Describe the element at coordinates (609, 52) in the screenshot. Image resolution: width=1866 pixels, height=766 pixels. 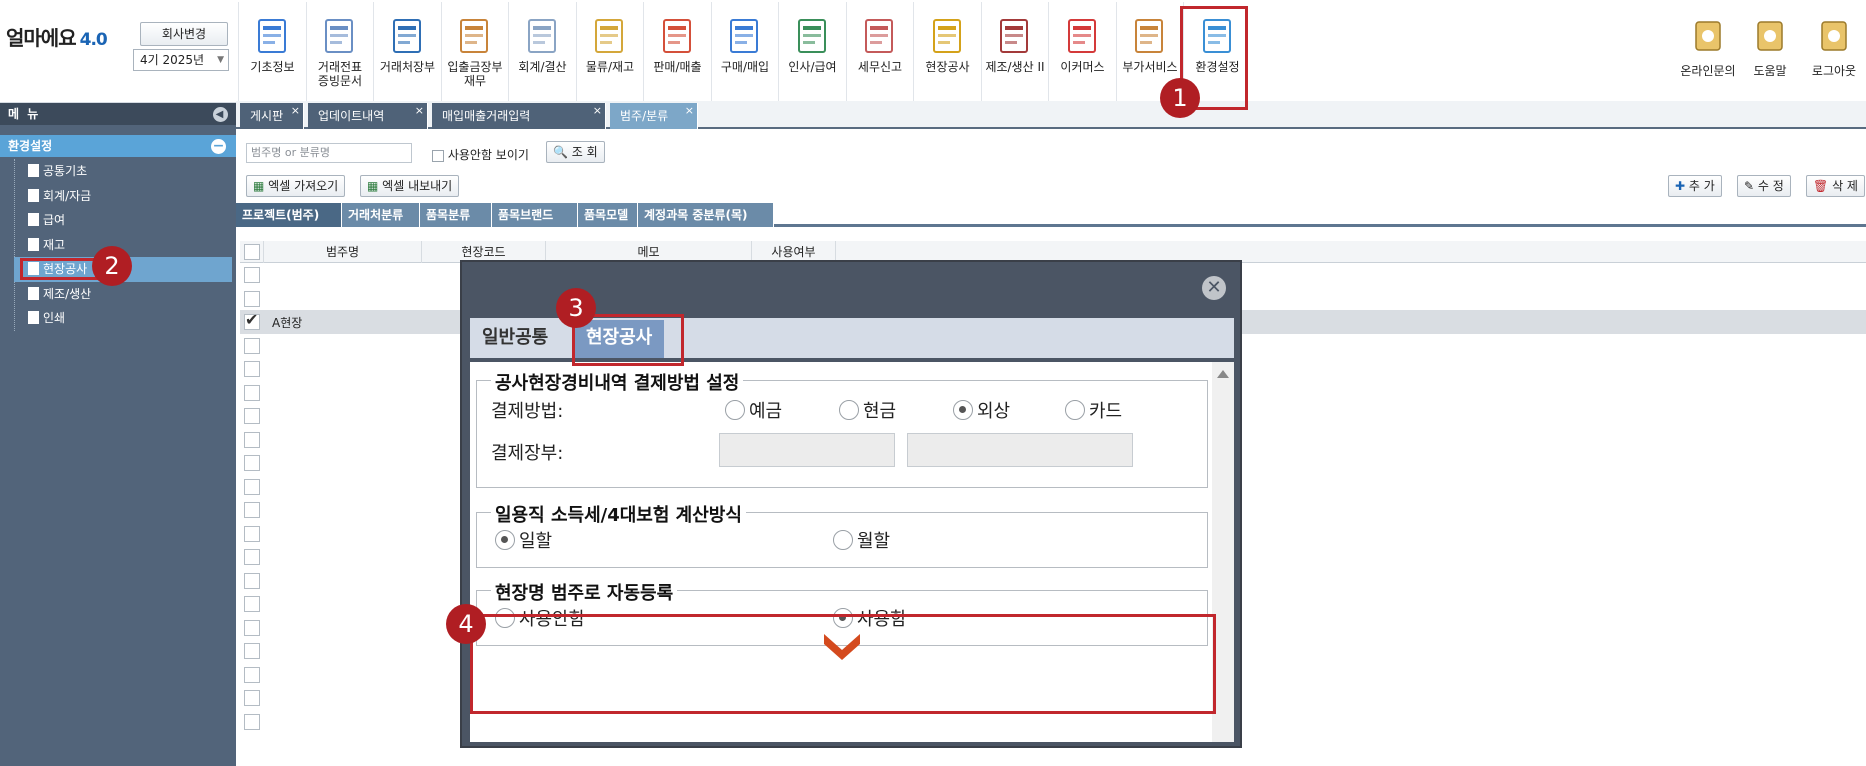
I see `menu-item-logistics: 물류/재고` at that location.